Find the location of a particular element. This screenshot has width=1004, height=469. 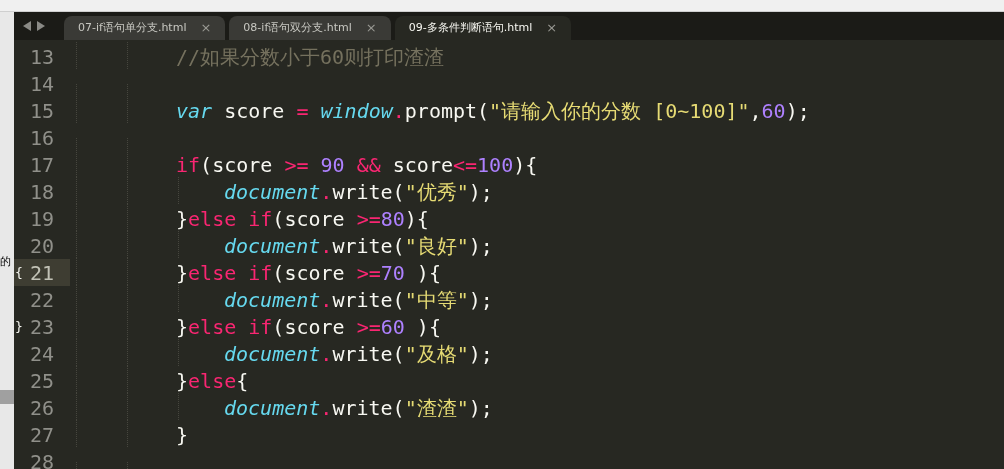

line-number: 16 is located at coordinates (41, 138).